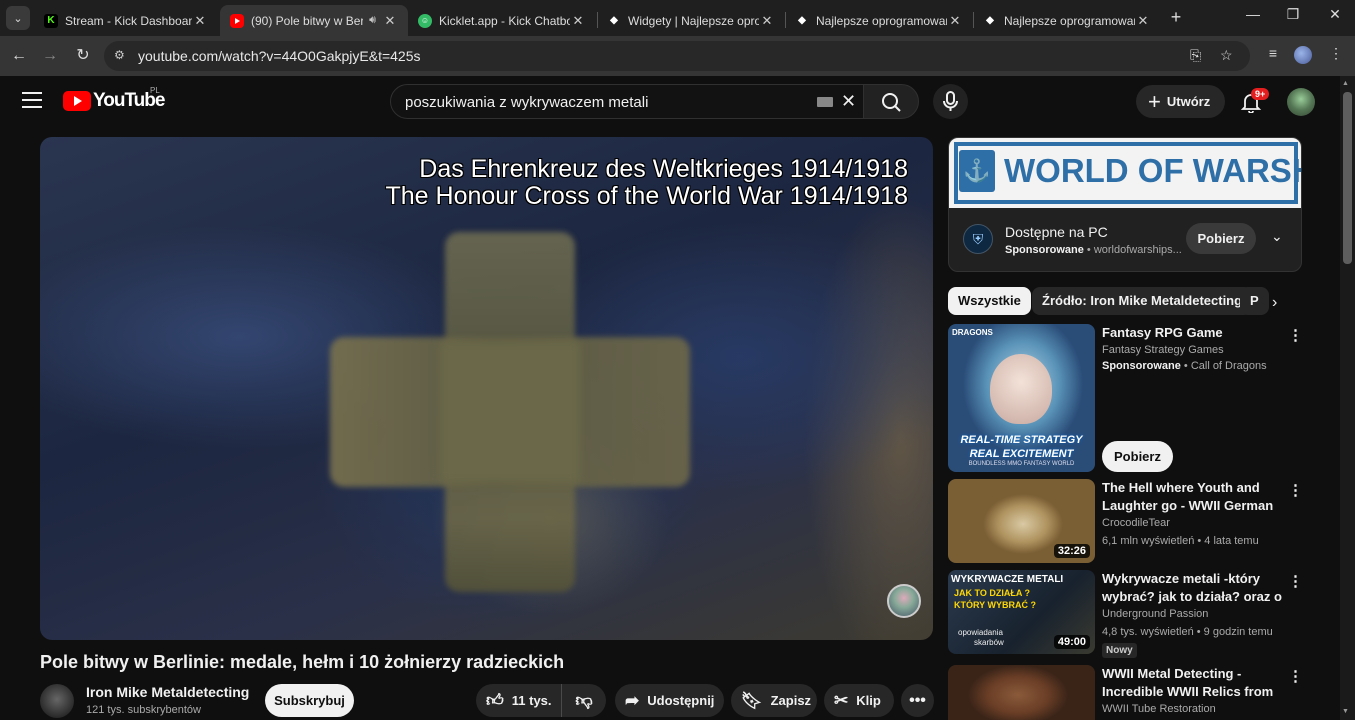  What do you see at coordinates (848, 101) in the screenshot?
I see `clear-search-icon: ✕` at bounding box center [848, 101].